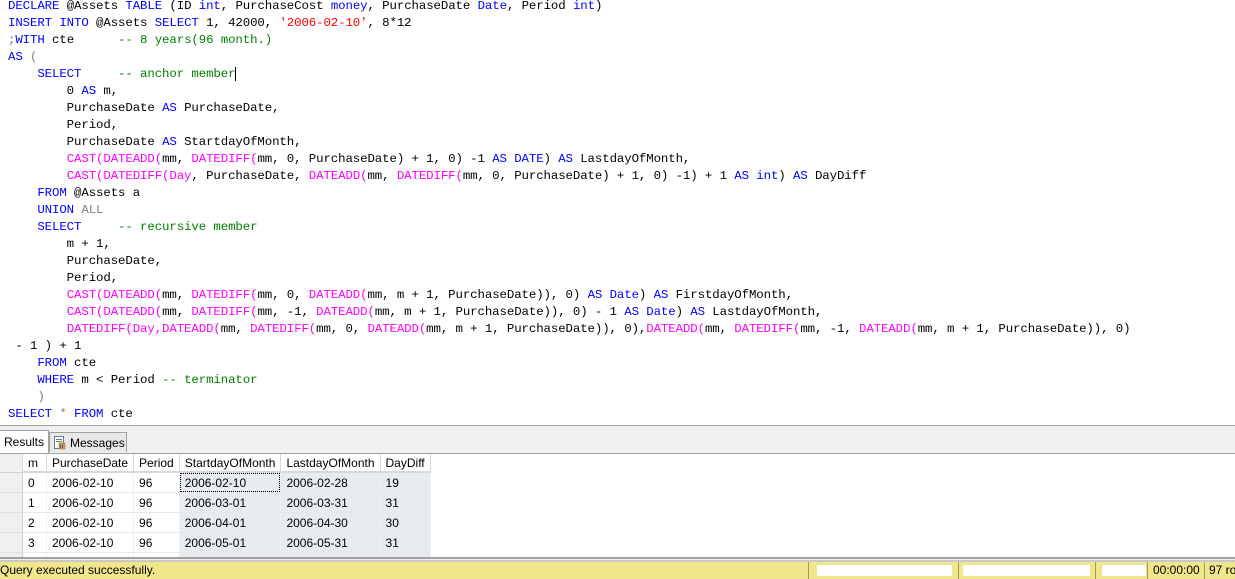  I want to click on code-token: CAST(DATEADD(, so click(114, 312).